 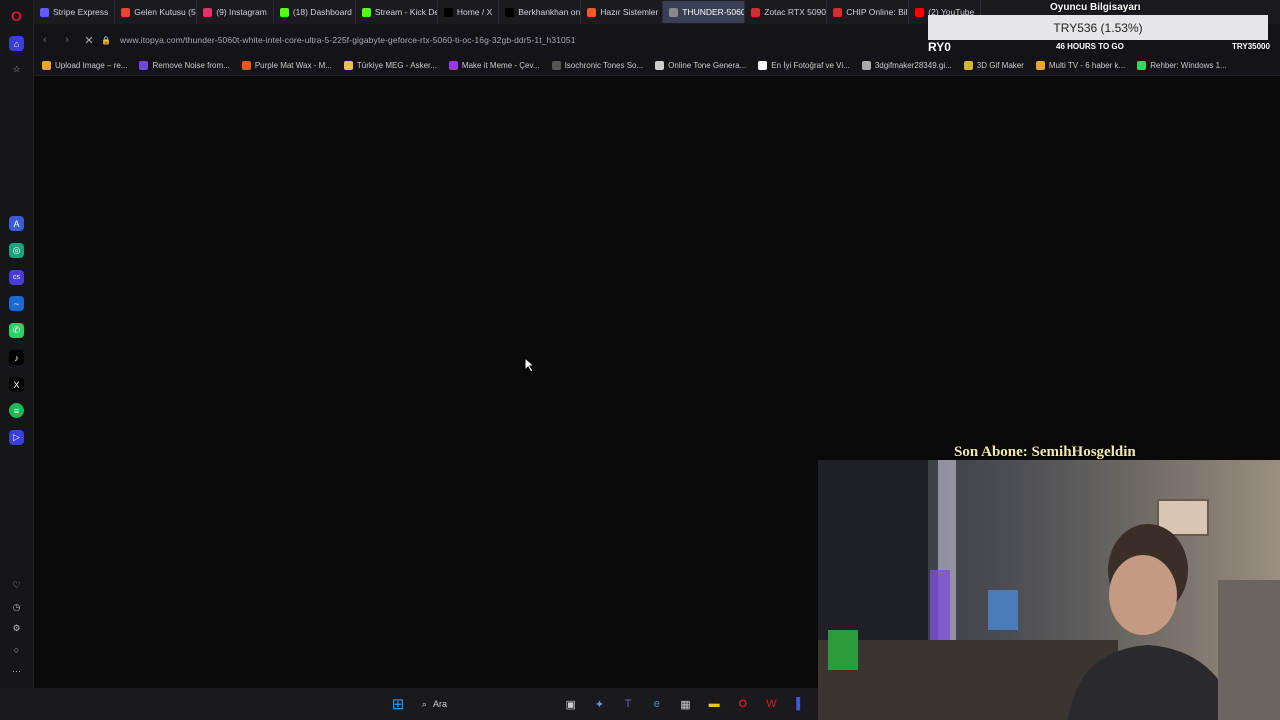 What do you see at coordinates (714, 12) in the screenshot?
I see `tab-label: THUNDER-5060T WHITE` at bounding box center [714, 12].